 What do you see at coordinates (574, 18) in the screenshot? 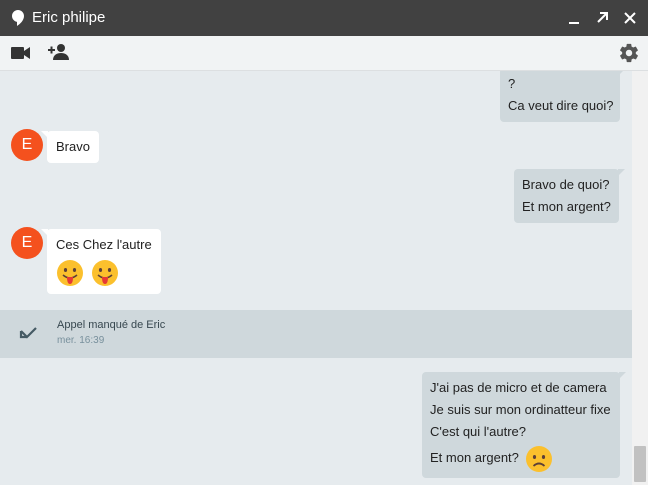
I see `minimize-icon` at bounding box center [574, 18].